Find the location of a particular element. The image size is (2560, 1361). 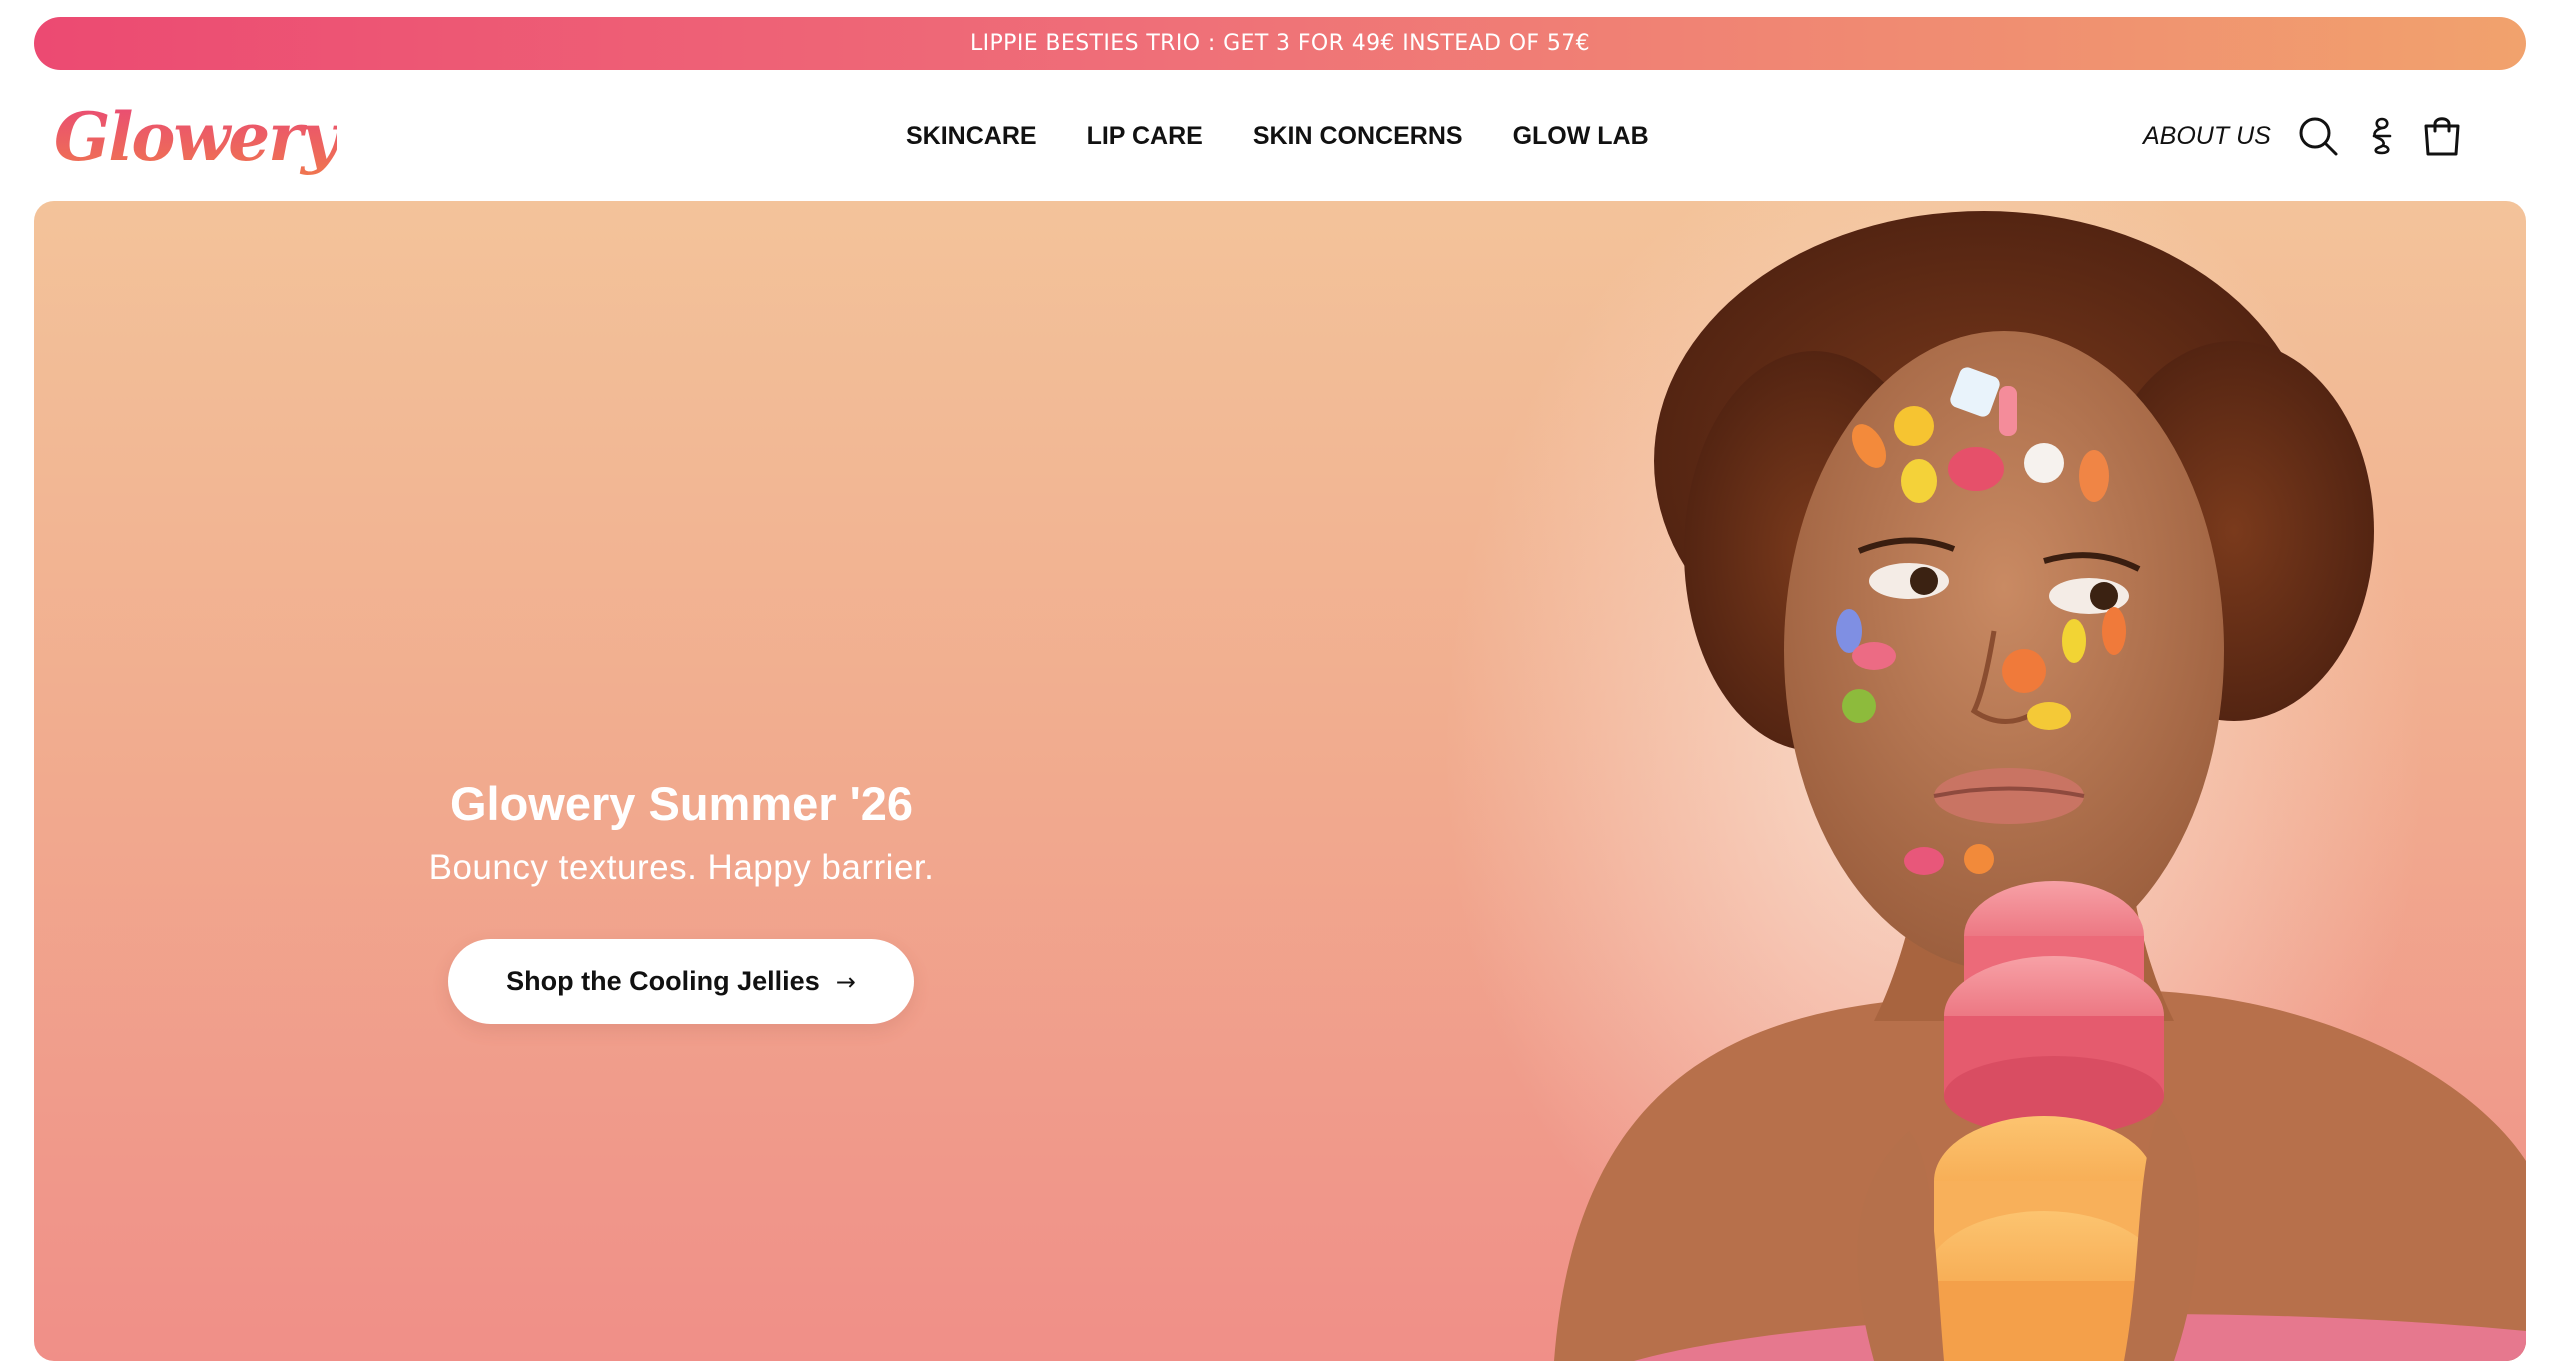

brand-logo: Glowery is located at coordinates (196, 137).